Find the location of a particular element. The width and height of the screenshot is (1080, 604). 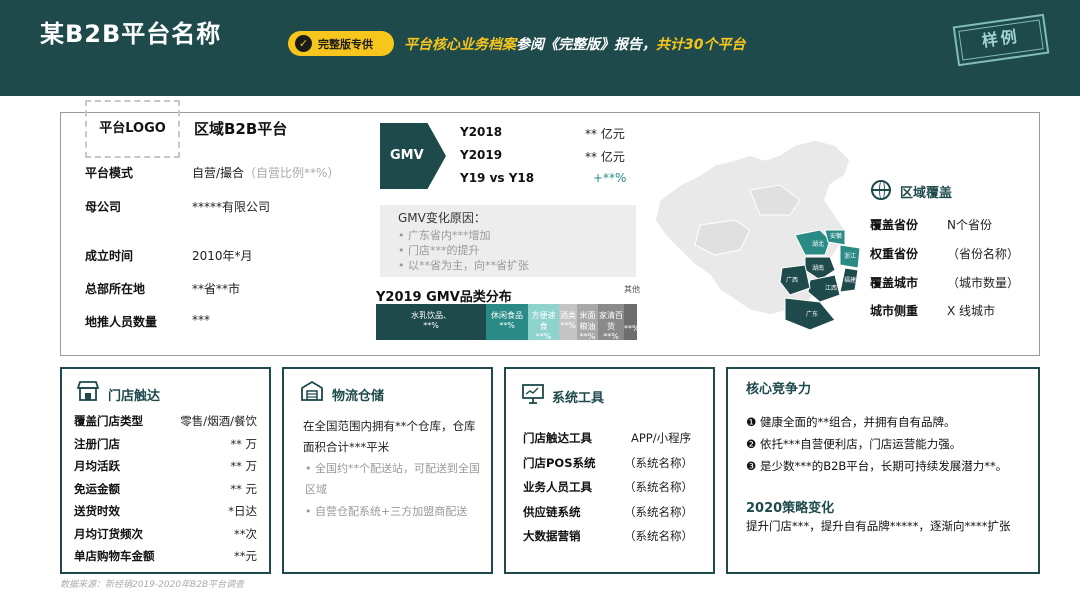

field-value-hq: **省**市 is located at coordinates (216, 289).